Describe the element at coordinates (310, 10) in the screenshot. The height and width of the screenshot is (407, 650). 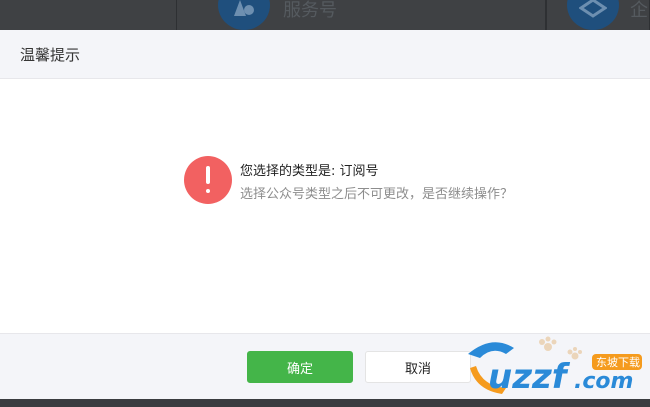
I see `service-account-label: 服务号` at that location.